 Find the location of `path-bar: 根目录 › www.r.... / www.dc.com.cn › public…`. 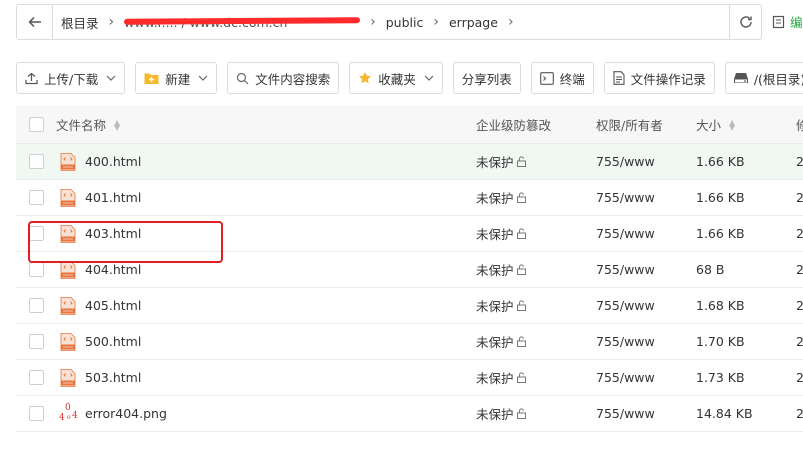

path-bar: 根目录 › www.r.... / www.dc.com.cn › public… is located at coordinates (389, 22).